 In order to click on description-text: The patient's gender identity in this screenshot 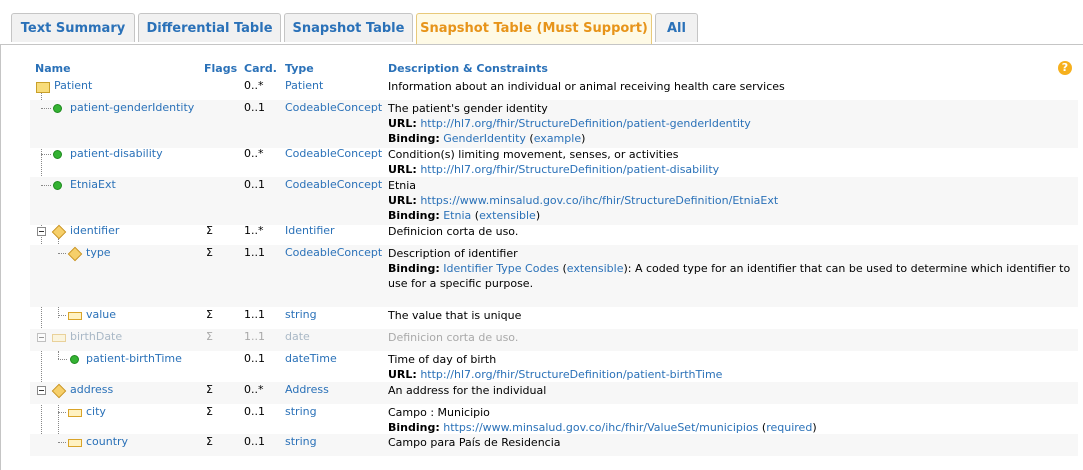, I will do `click(468, 108)`.